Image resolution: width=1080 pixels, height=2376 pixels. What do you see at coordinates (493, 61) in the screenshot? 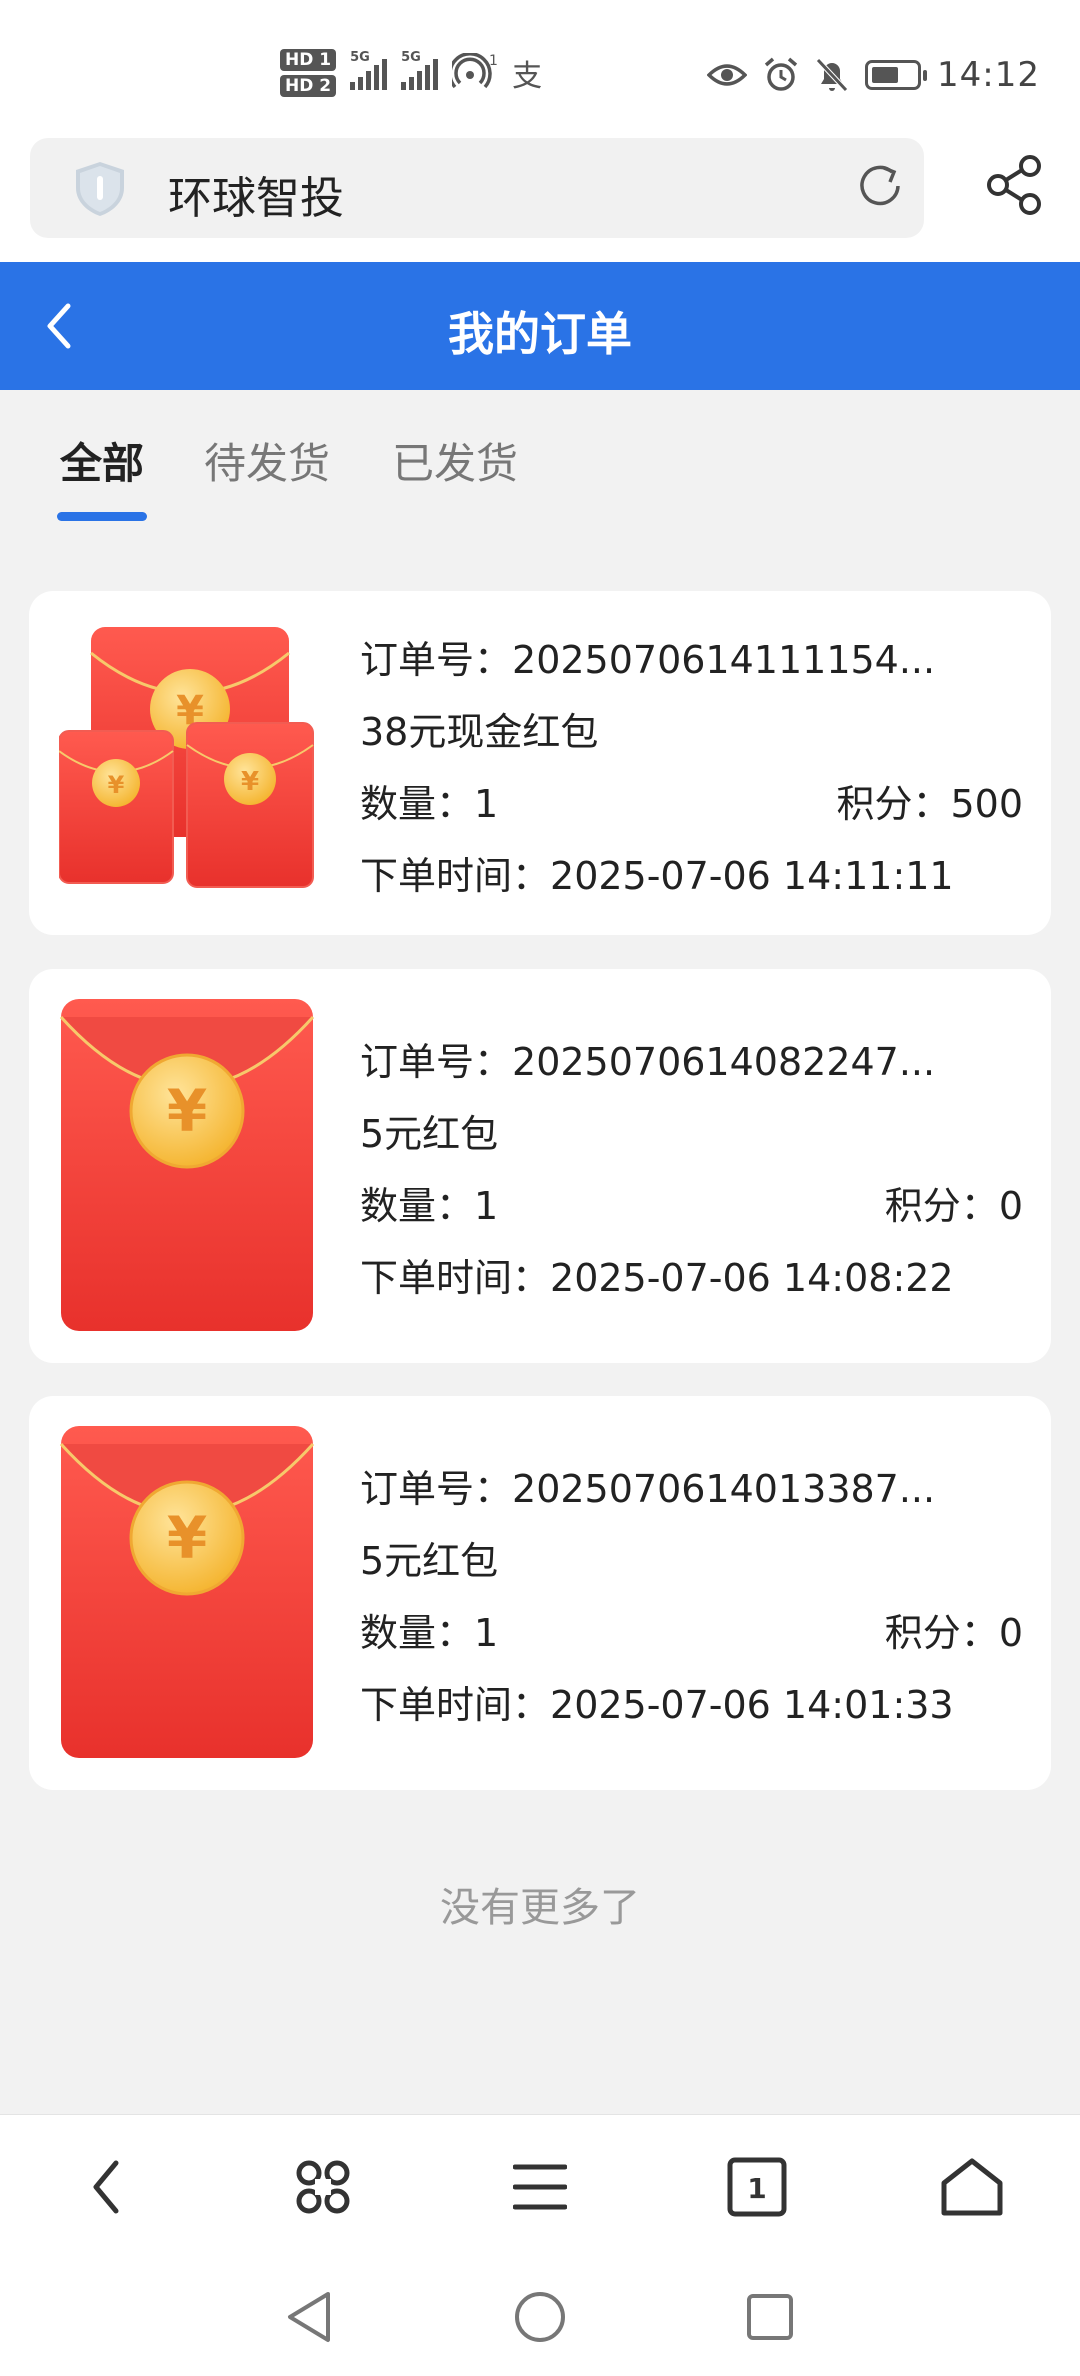
I see `hotspot-sup: 1` at bounding box center [493, 61].